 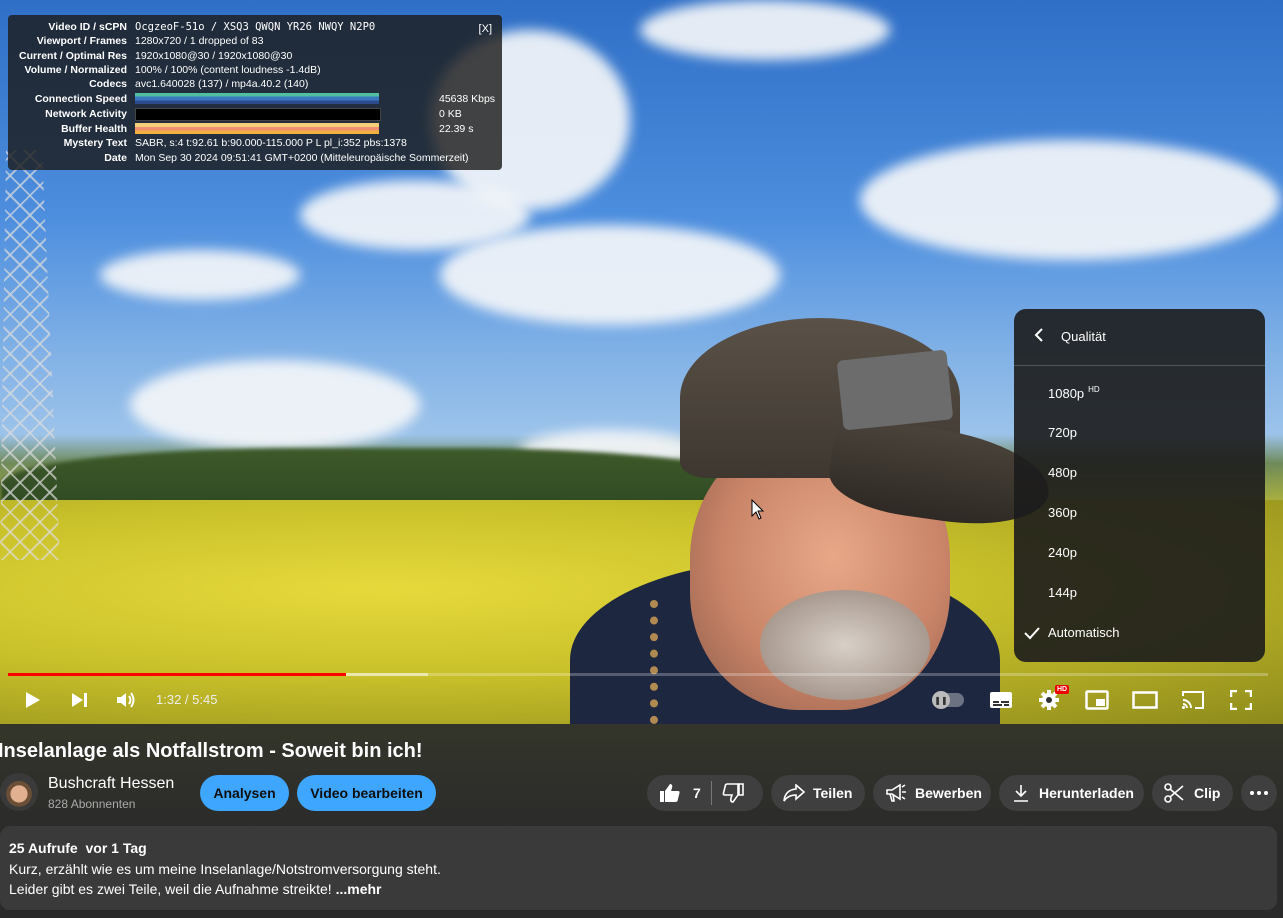 What do you see at coordinates (697, 793) in the screenshot?
I see `like-count: 7` at bounding box center [697, 793].